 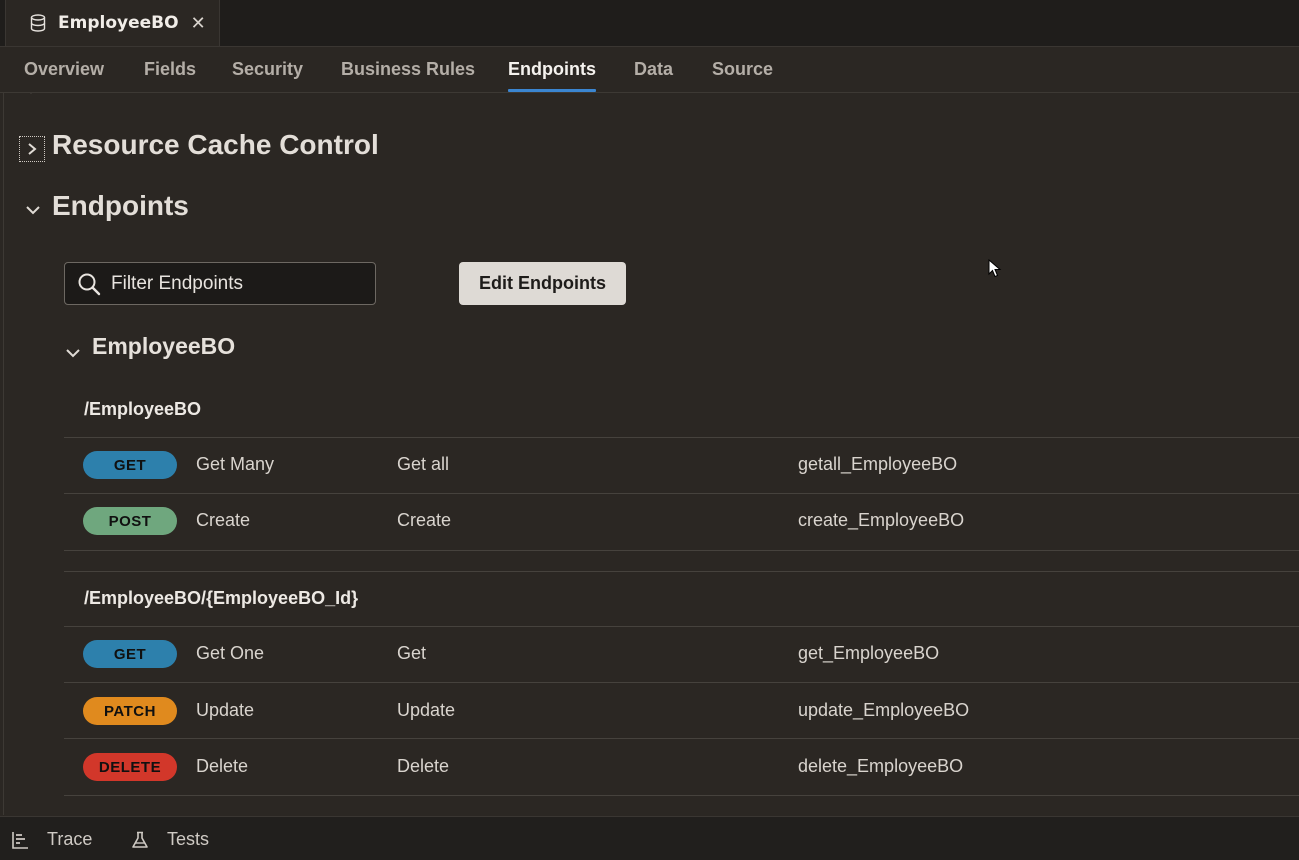 What do you see at coordinates (552, 75) in the screenshot?
I see `tab-endpoints: Endpoints` at bounding box center [552, 75].